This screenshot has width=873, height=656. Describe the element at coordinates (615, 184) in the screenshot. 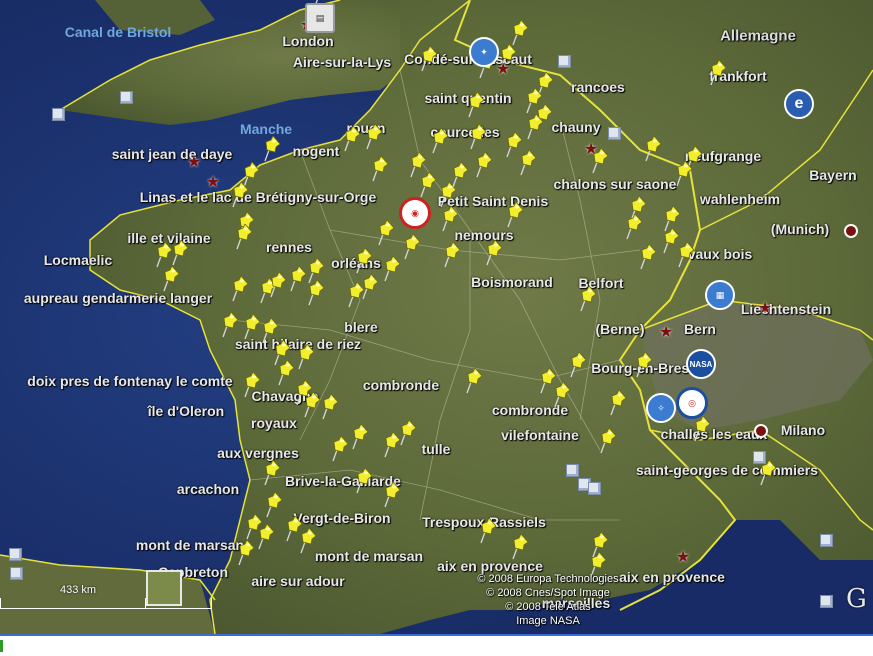

I see `place-label-chalons-sur-saone: chalons sur saone` at that location.